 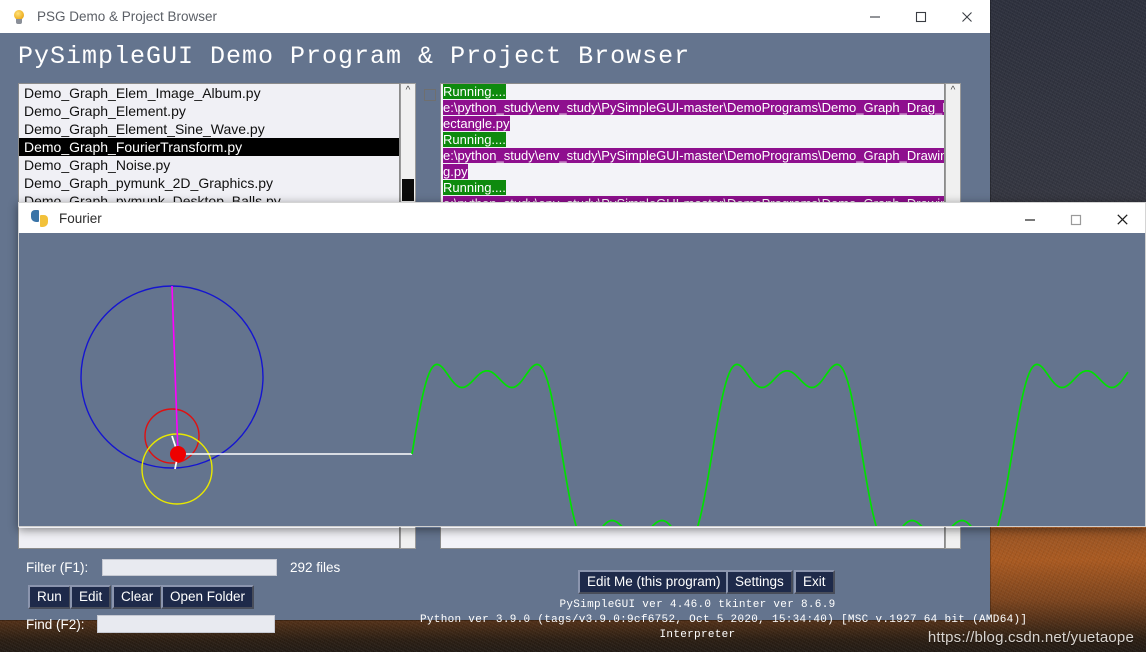 What do you see at coordinates (814, 582) in the screenshot?
I see `exit-button: Exit` at bounding box center [814, 582].